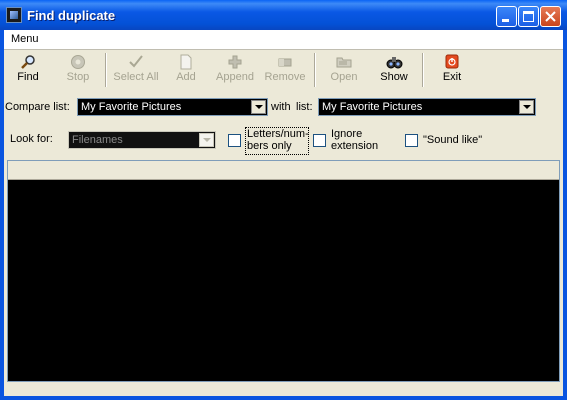 The width and height of the screenshot is (567, 400). What do you see at coordinates (235, 77) in the screenshot?
I see `append-label: Append` at bounding box center [235, 77].